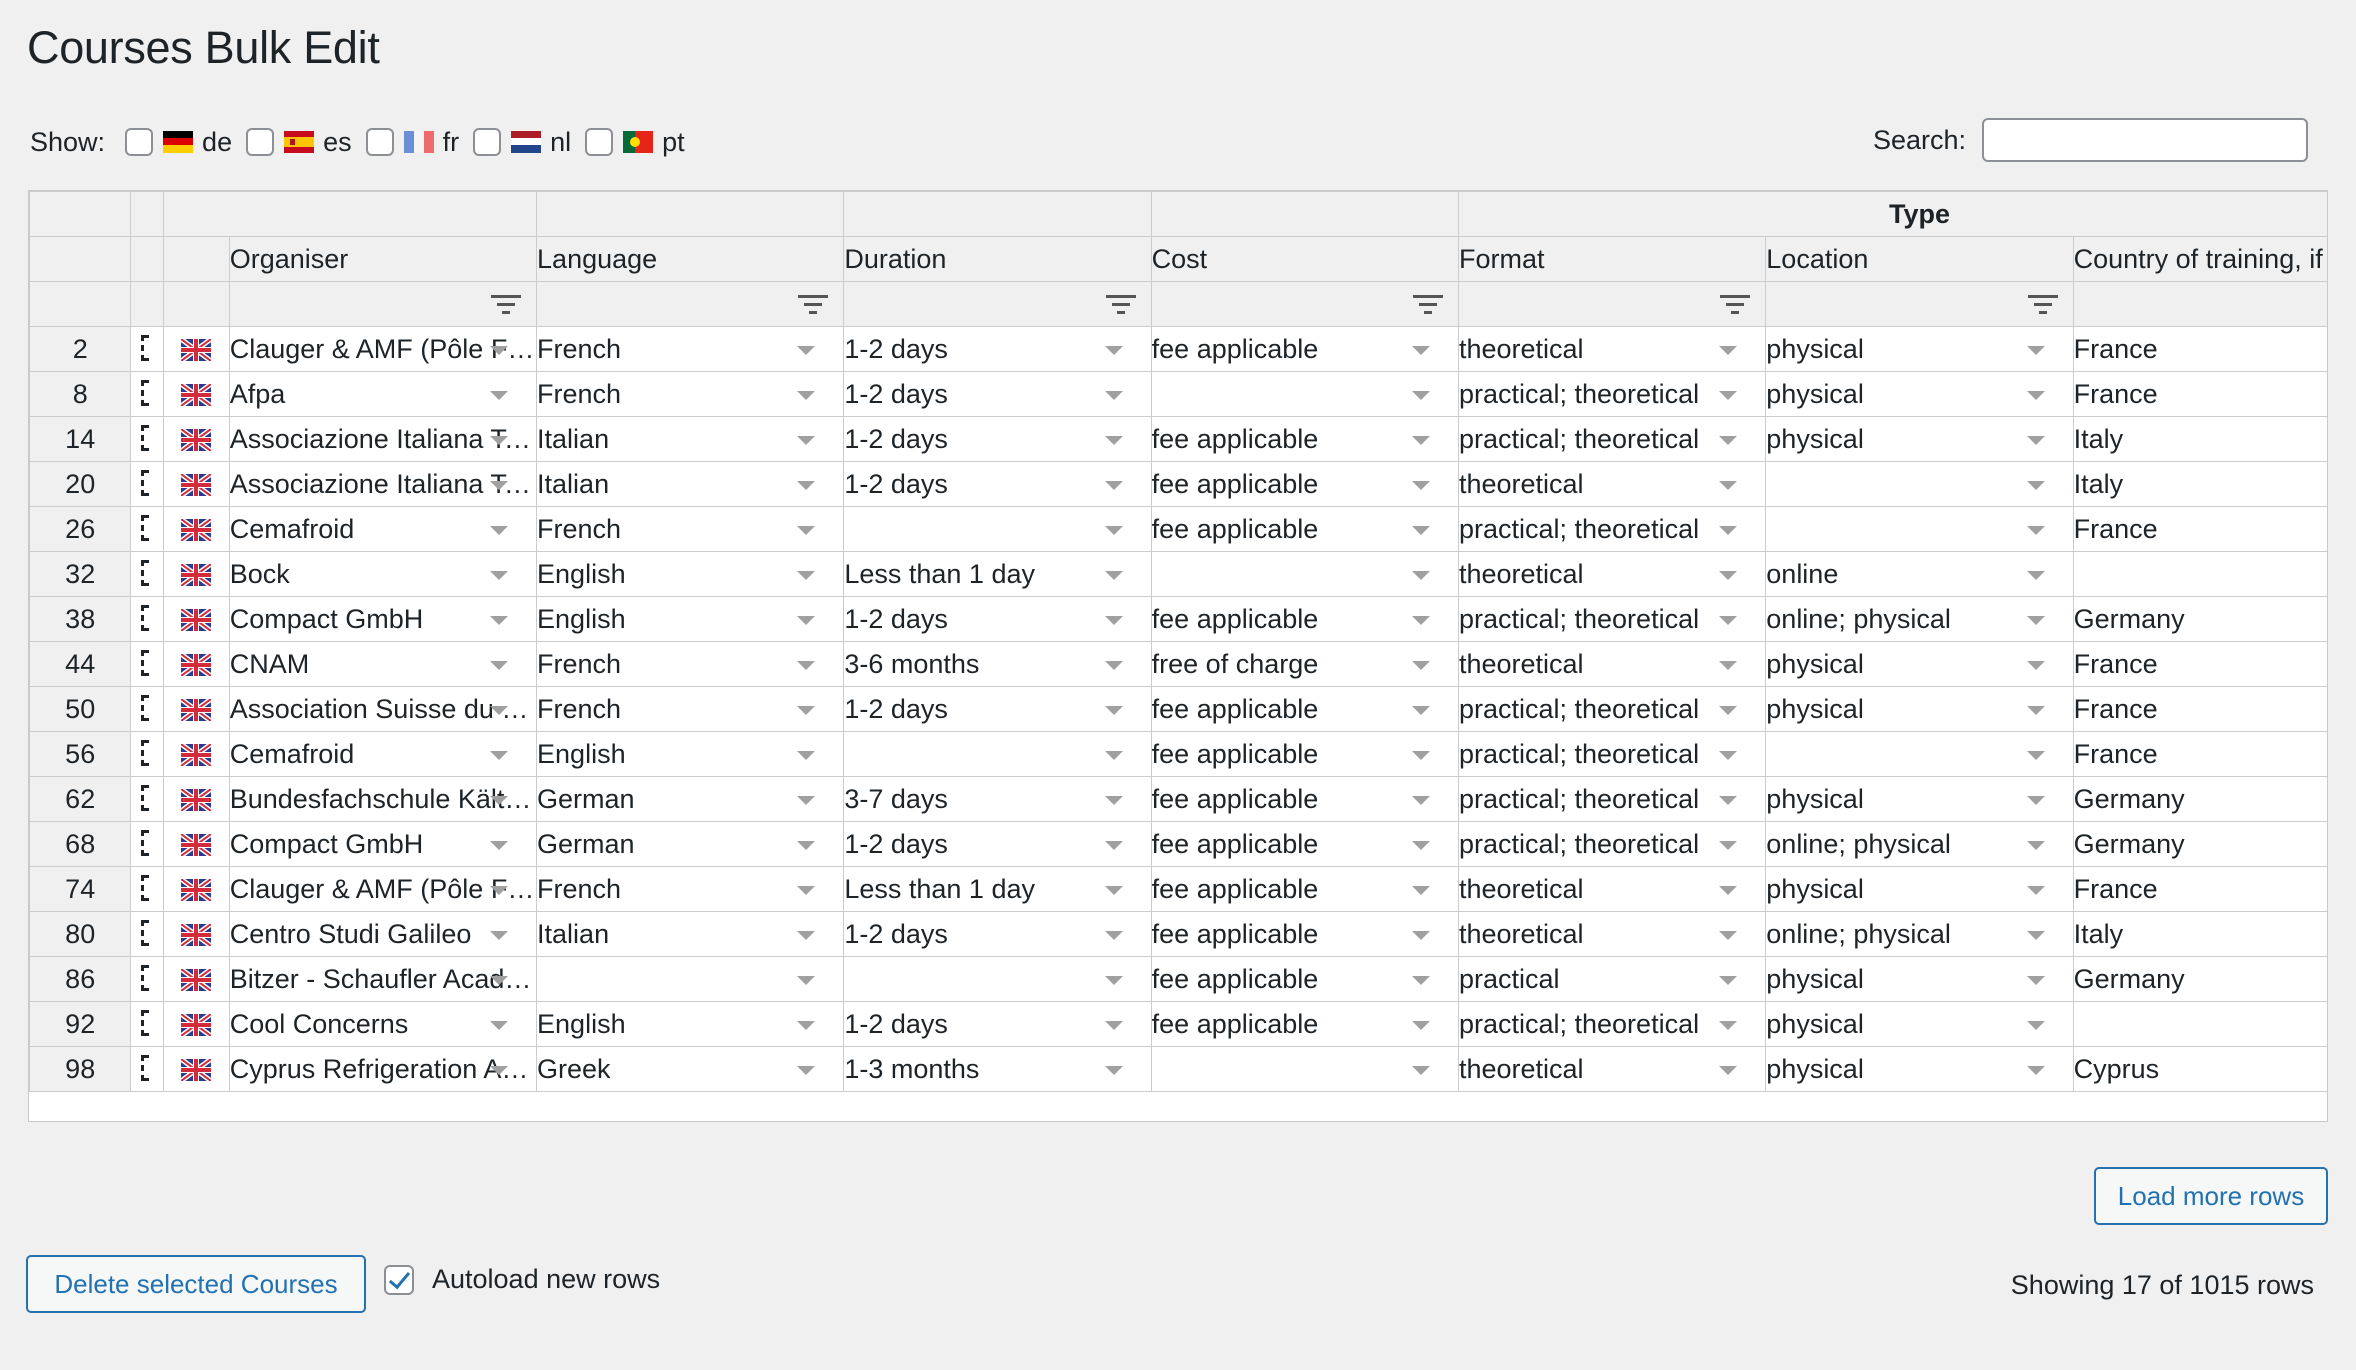  I want to click on cell-duration: 3-6 months, so click(997, 664).